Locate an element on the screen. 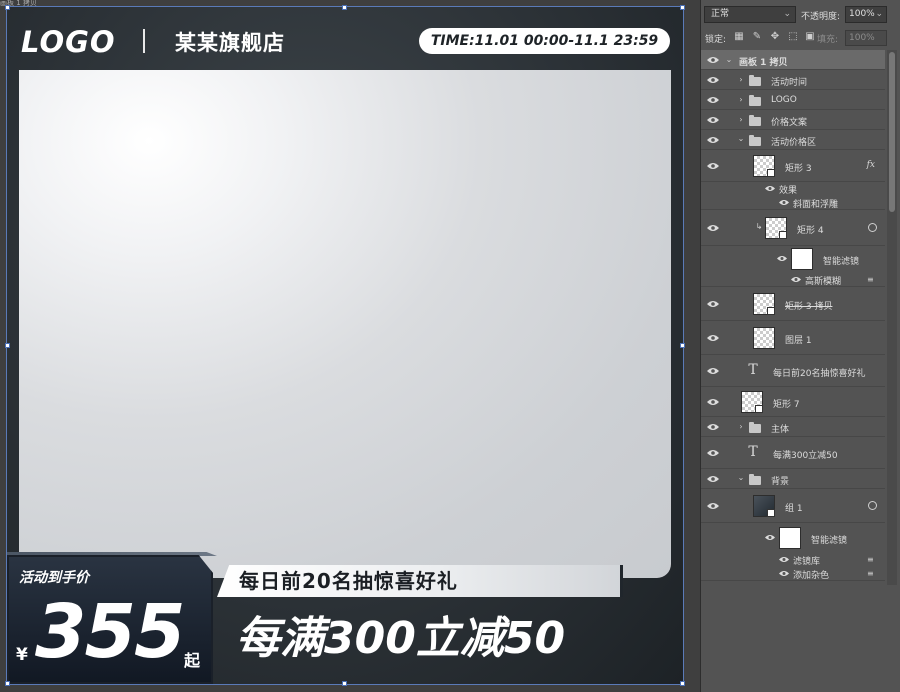 The height and width of the screenshot is (692, 900). promo-text: 每满300立减50 is located at coordinates (400, 639).